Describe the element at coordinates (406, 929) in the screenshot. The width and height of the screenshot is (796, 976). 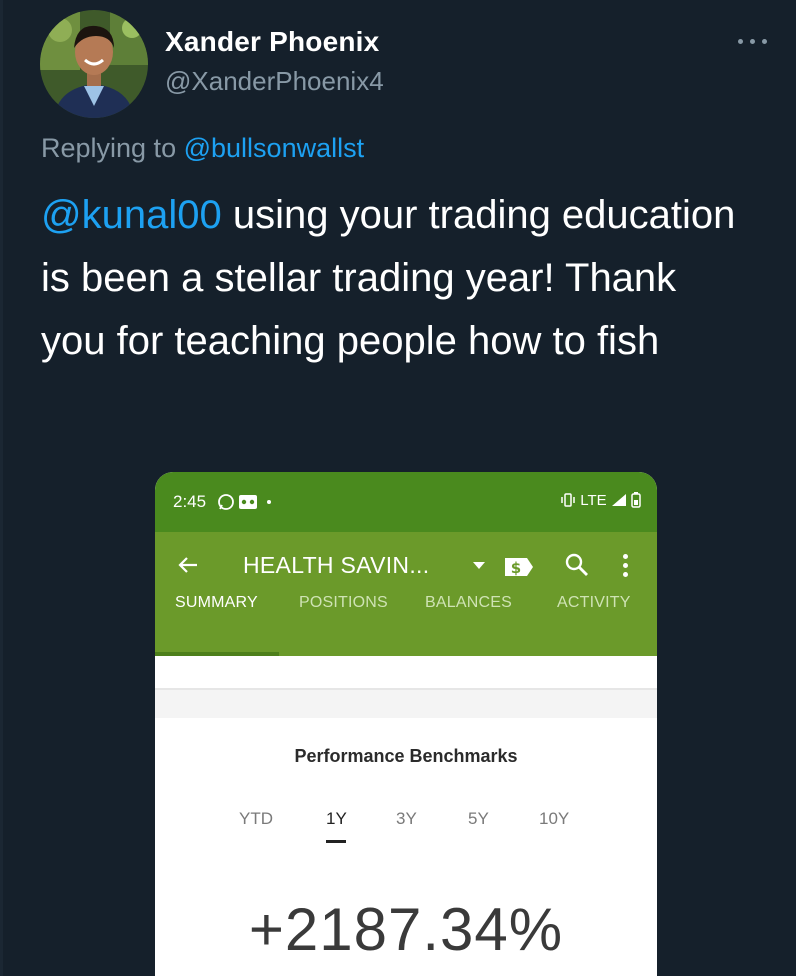
I see `performance-value: +2187.34%` at that location.